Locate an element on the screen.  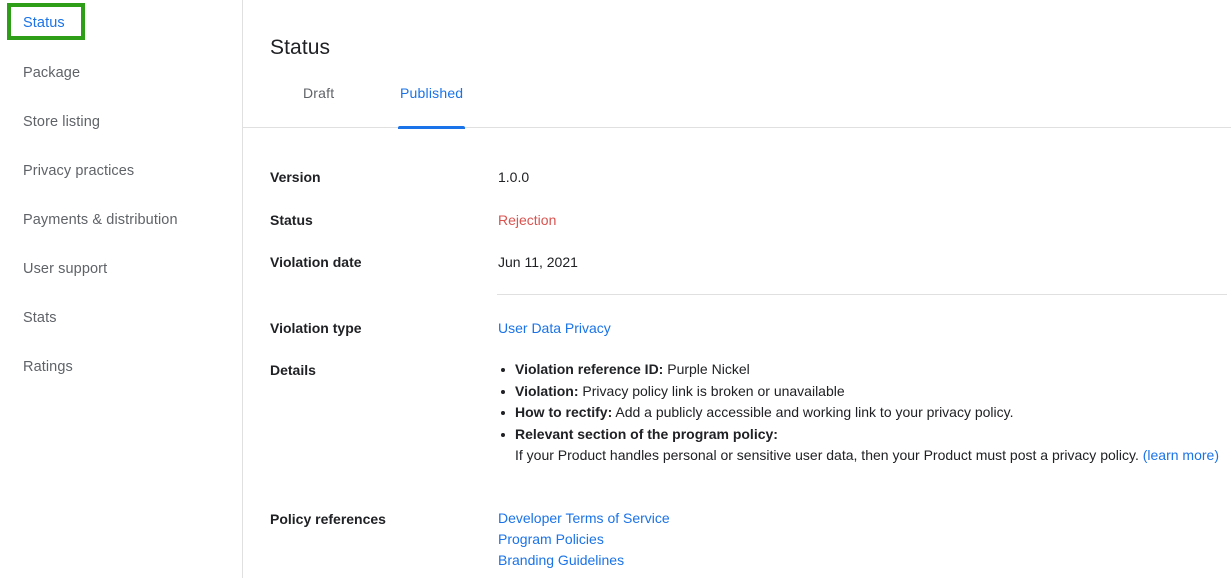
sidebar-item-payments-distribution: Payments & distribution is located at coordinates (100, 220).